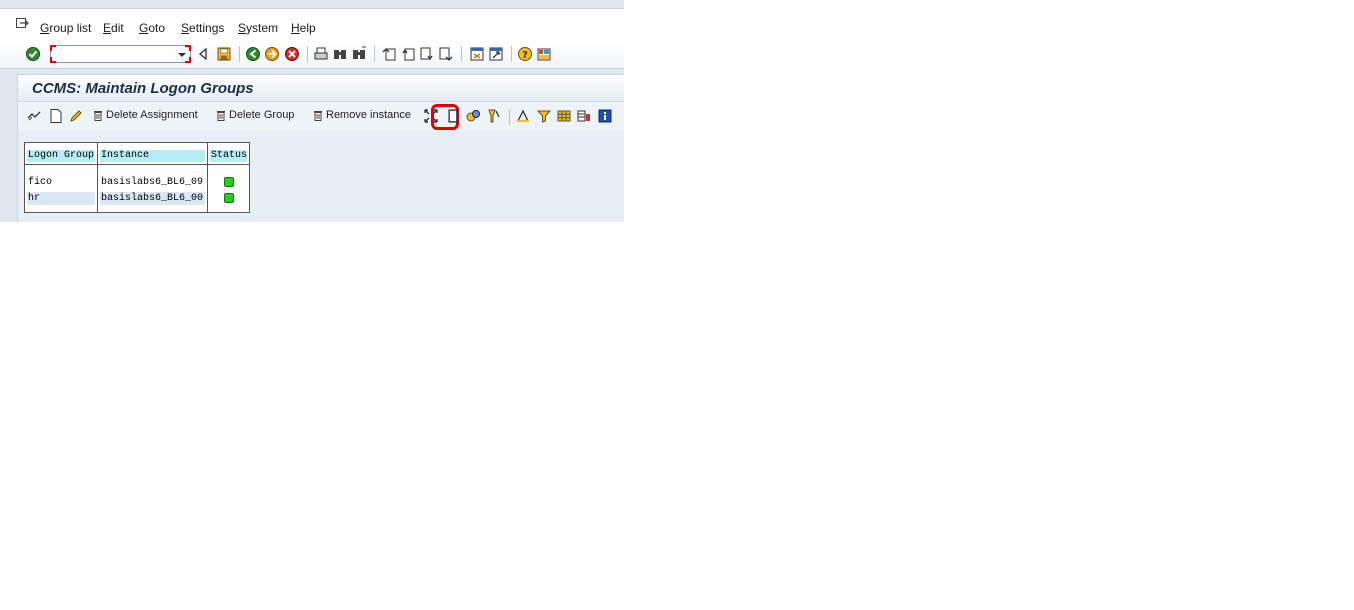 Image resolution: width=1354 pixels, height=610 pixels. Describe the element at coordinates (493, 116) in the screenshot. I see `flashlight-icon` at that location.